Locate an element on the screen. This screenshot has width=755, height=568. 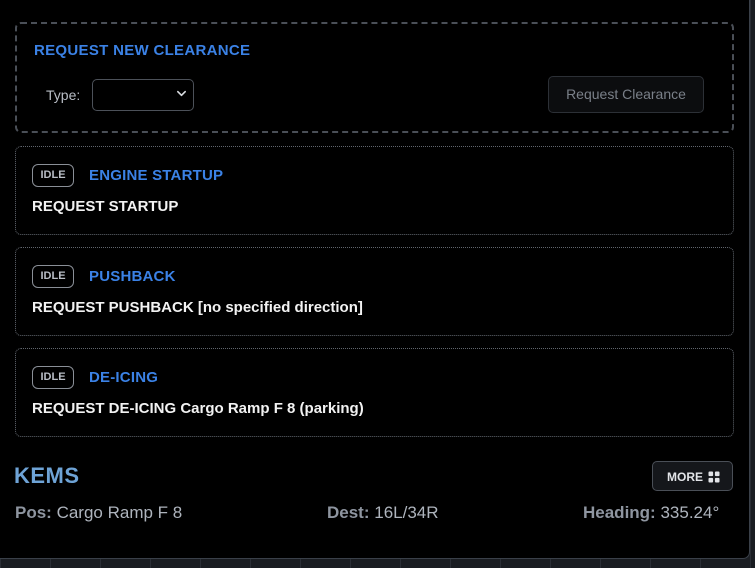
more-button-label: MORE is located at coordinates (685, 477).